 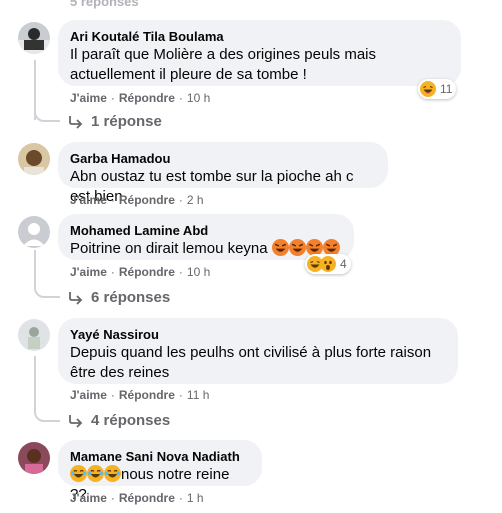 What do you see at coordinates (195, 498) in the screenshot?
I see `comment-timestamp: 1 h` at bounding box center [195, 498].